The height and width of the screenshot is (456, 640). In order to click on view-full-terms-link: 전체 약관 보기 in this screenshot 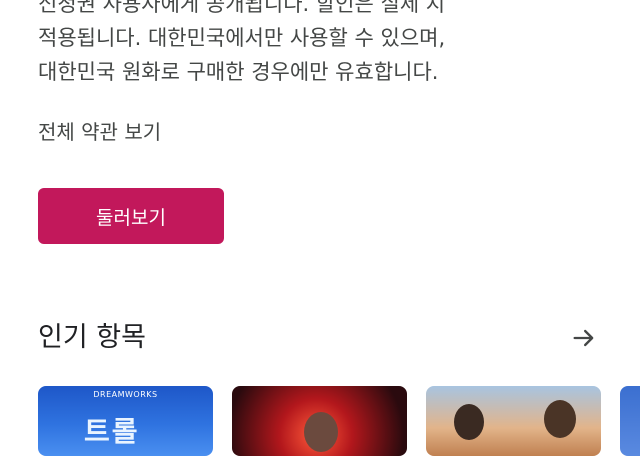, I will do `click(99, 132)`.